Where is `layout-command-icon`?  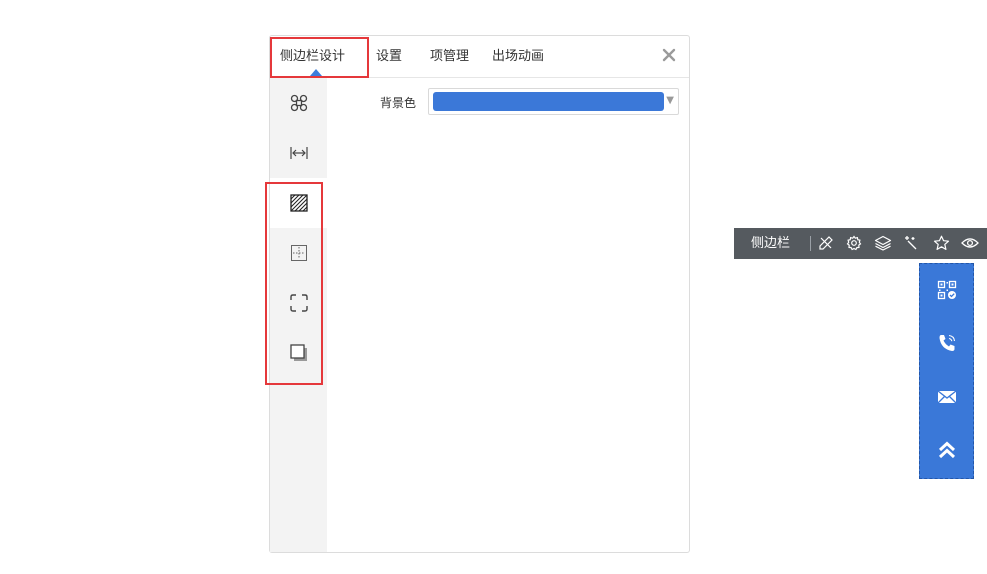 layout-command-icon is located at coordinates (298, 103).